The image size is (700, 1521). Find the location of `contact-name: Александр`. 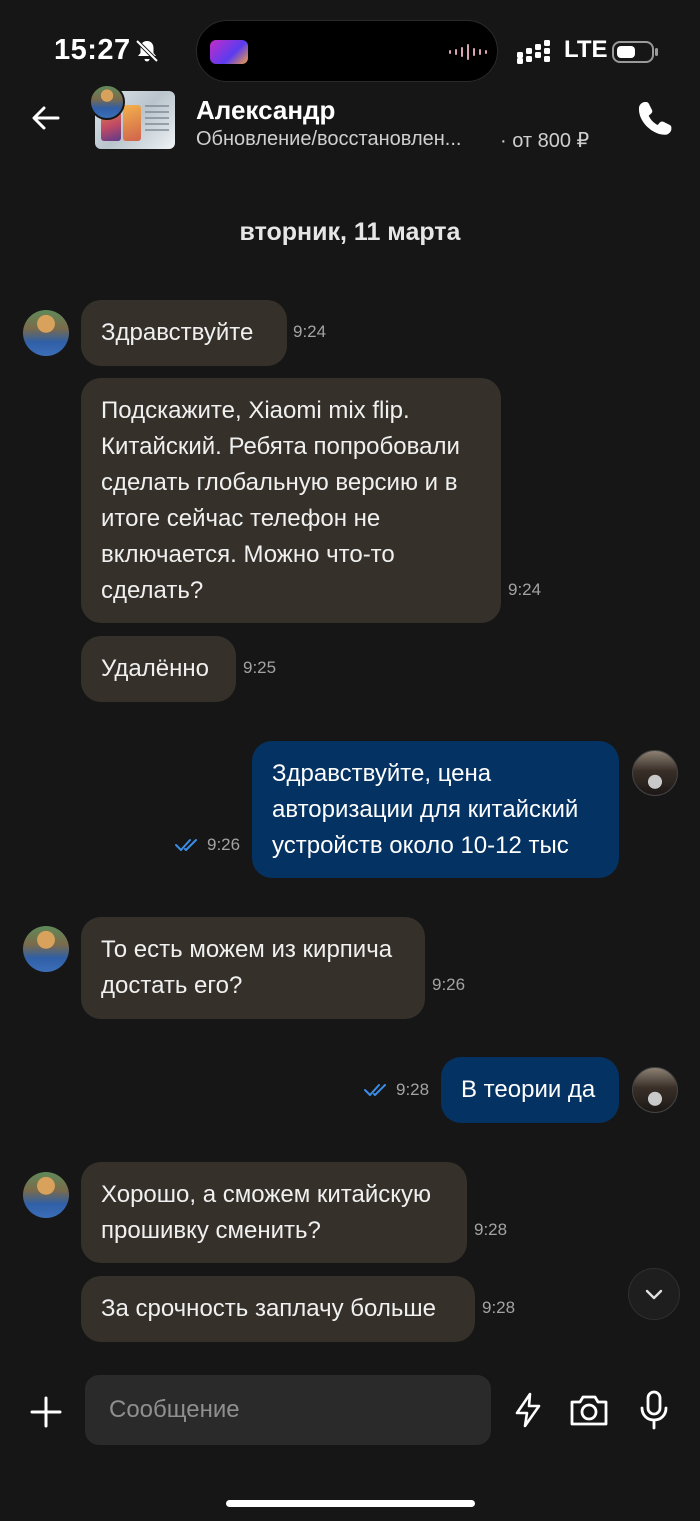

contact-name: Александр is located at coordinates (265, 110).